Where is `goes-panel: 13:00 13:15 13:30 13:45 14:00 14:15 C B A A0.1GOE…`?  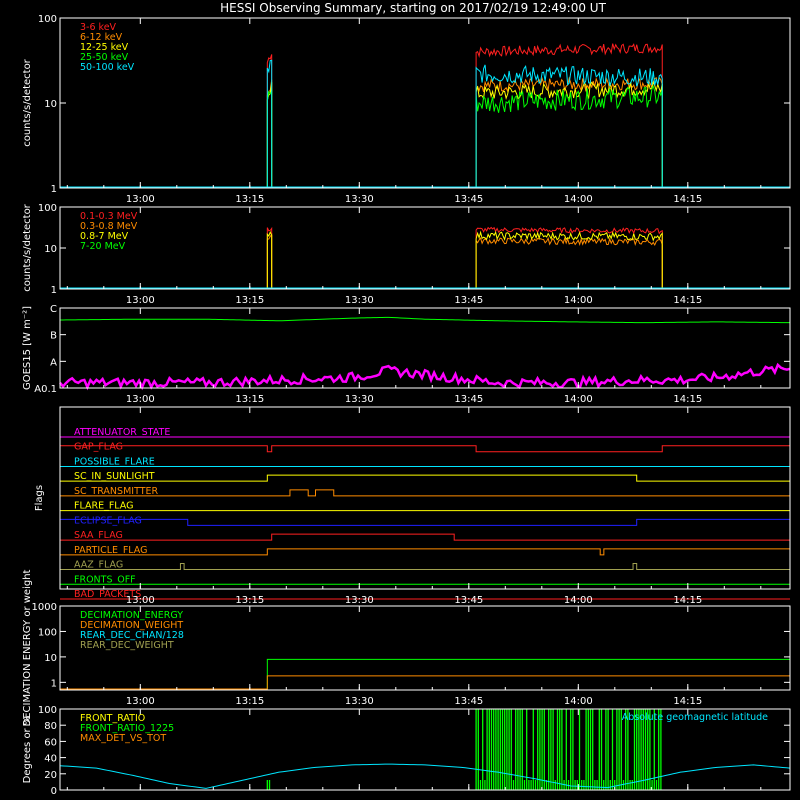 goes-panel: 13:00 13:15 13:30 13:45 14:00 14:15 C B A A0.1GOE… is located at coordinates (406, 354).